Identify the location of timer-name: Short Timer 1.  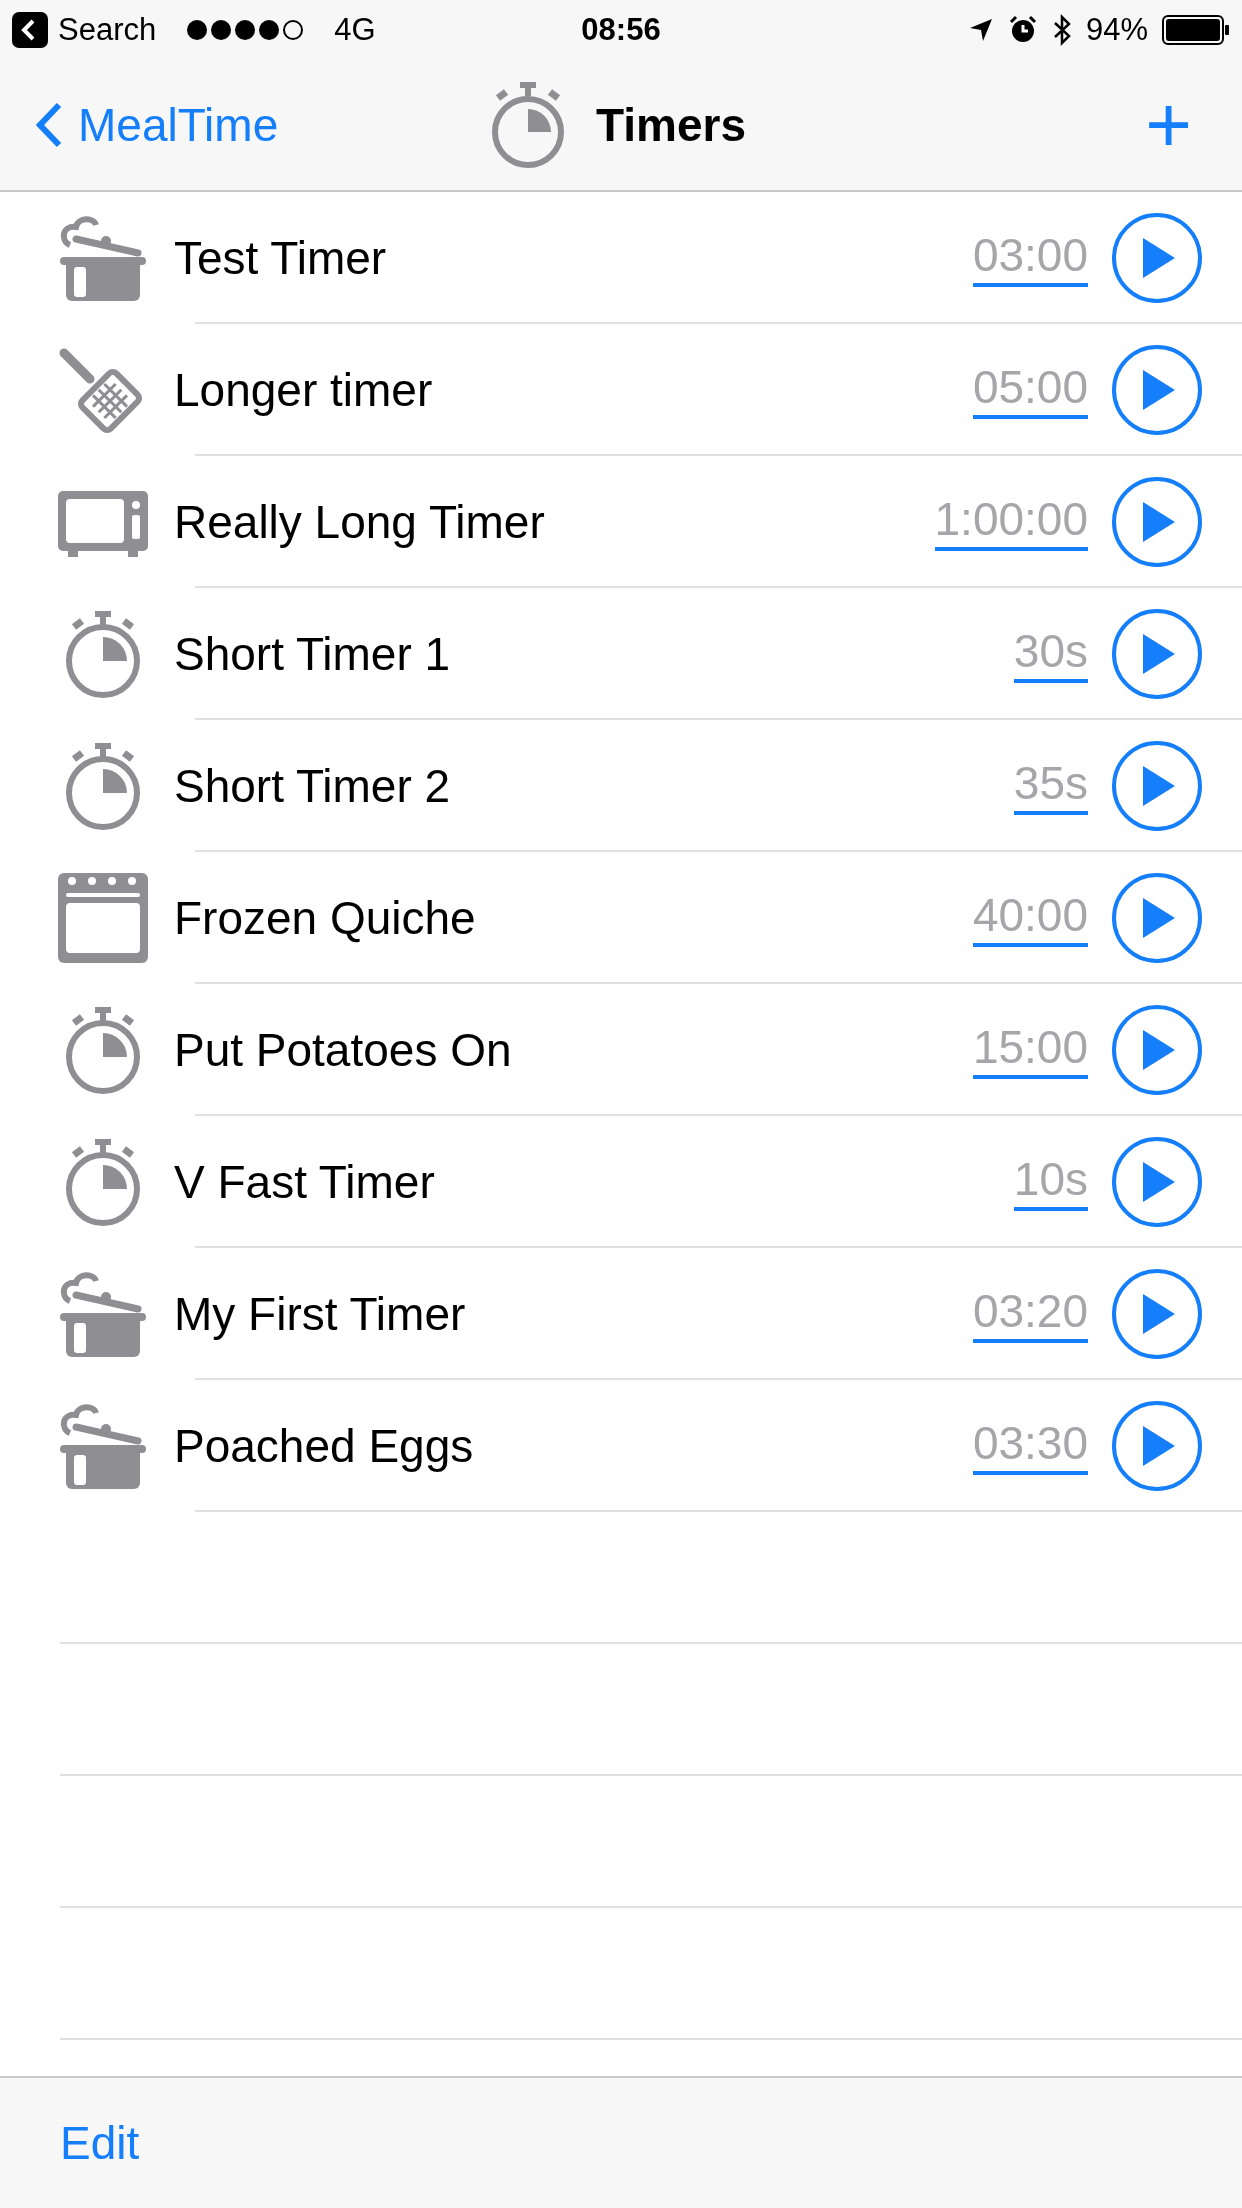
(312, 654).